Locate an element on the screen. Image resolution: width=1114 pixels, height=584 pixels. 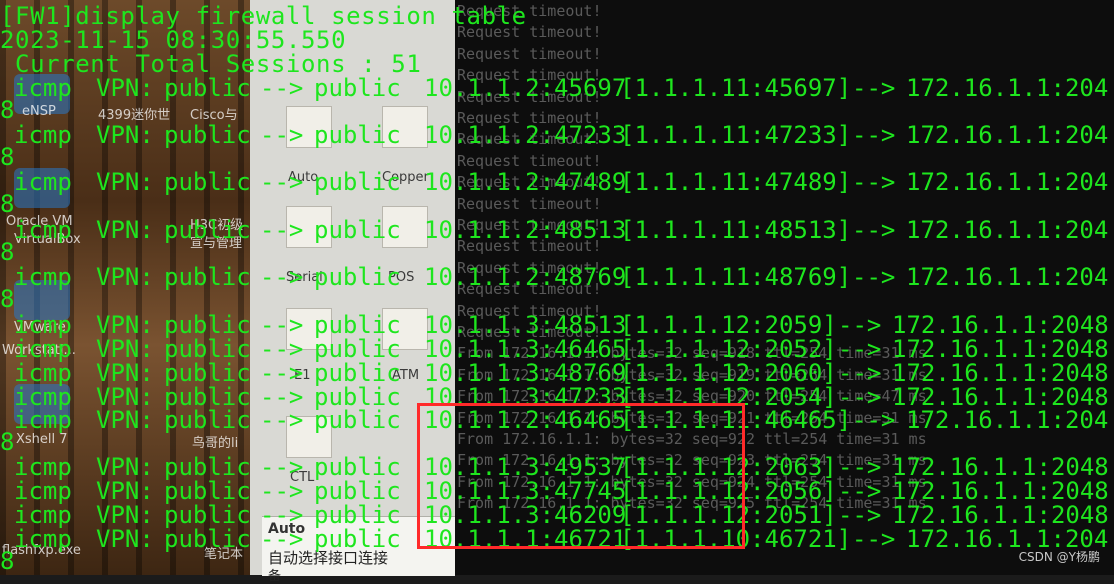
device-label: Serial is located at coordinates (304, 277).